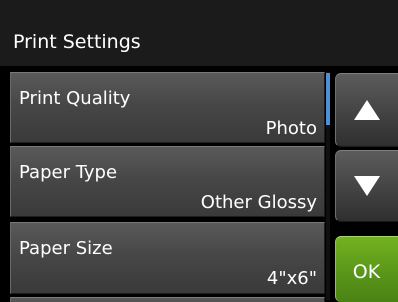  What do you see at coordinates (258, 202) in the screenshot?
I see `setting-value: Other Glossy` at bounding box center [258, 202].